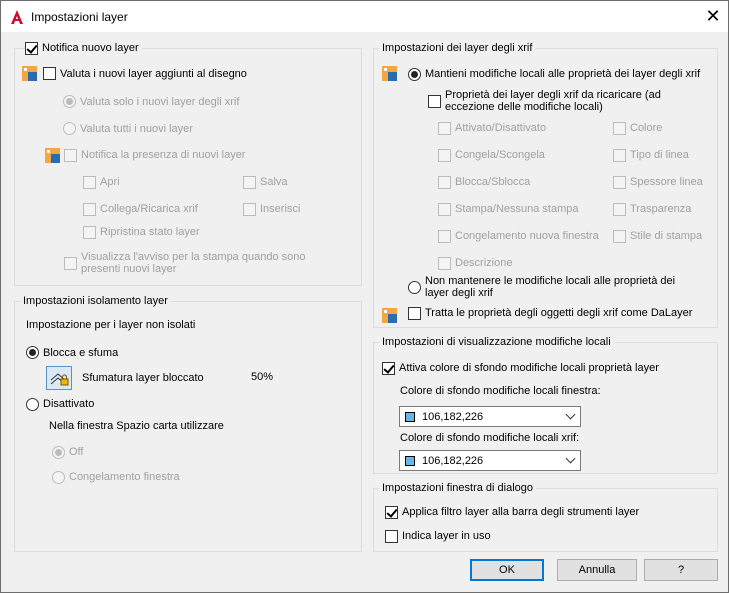 This screenshot has width=729, height=593. What do you see at coordinates (69, 404) in the screenshot?
I see `off-label: Disattivato` at bounding box center [69, 404].